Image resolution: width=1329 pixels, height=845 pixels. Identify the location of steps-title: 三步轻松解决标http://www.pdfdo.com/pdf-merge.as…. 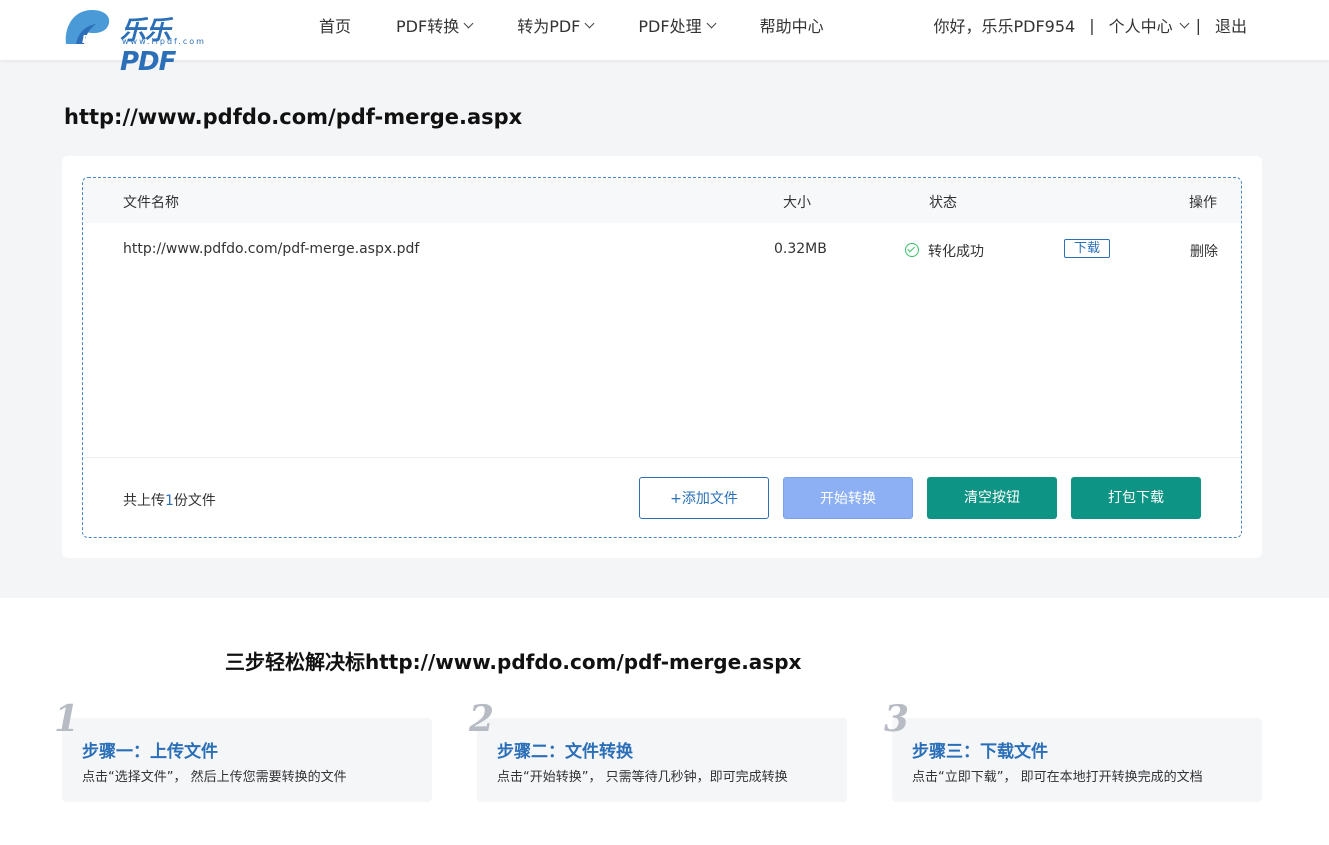
(513, 662).